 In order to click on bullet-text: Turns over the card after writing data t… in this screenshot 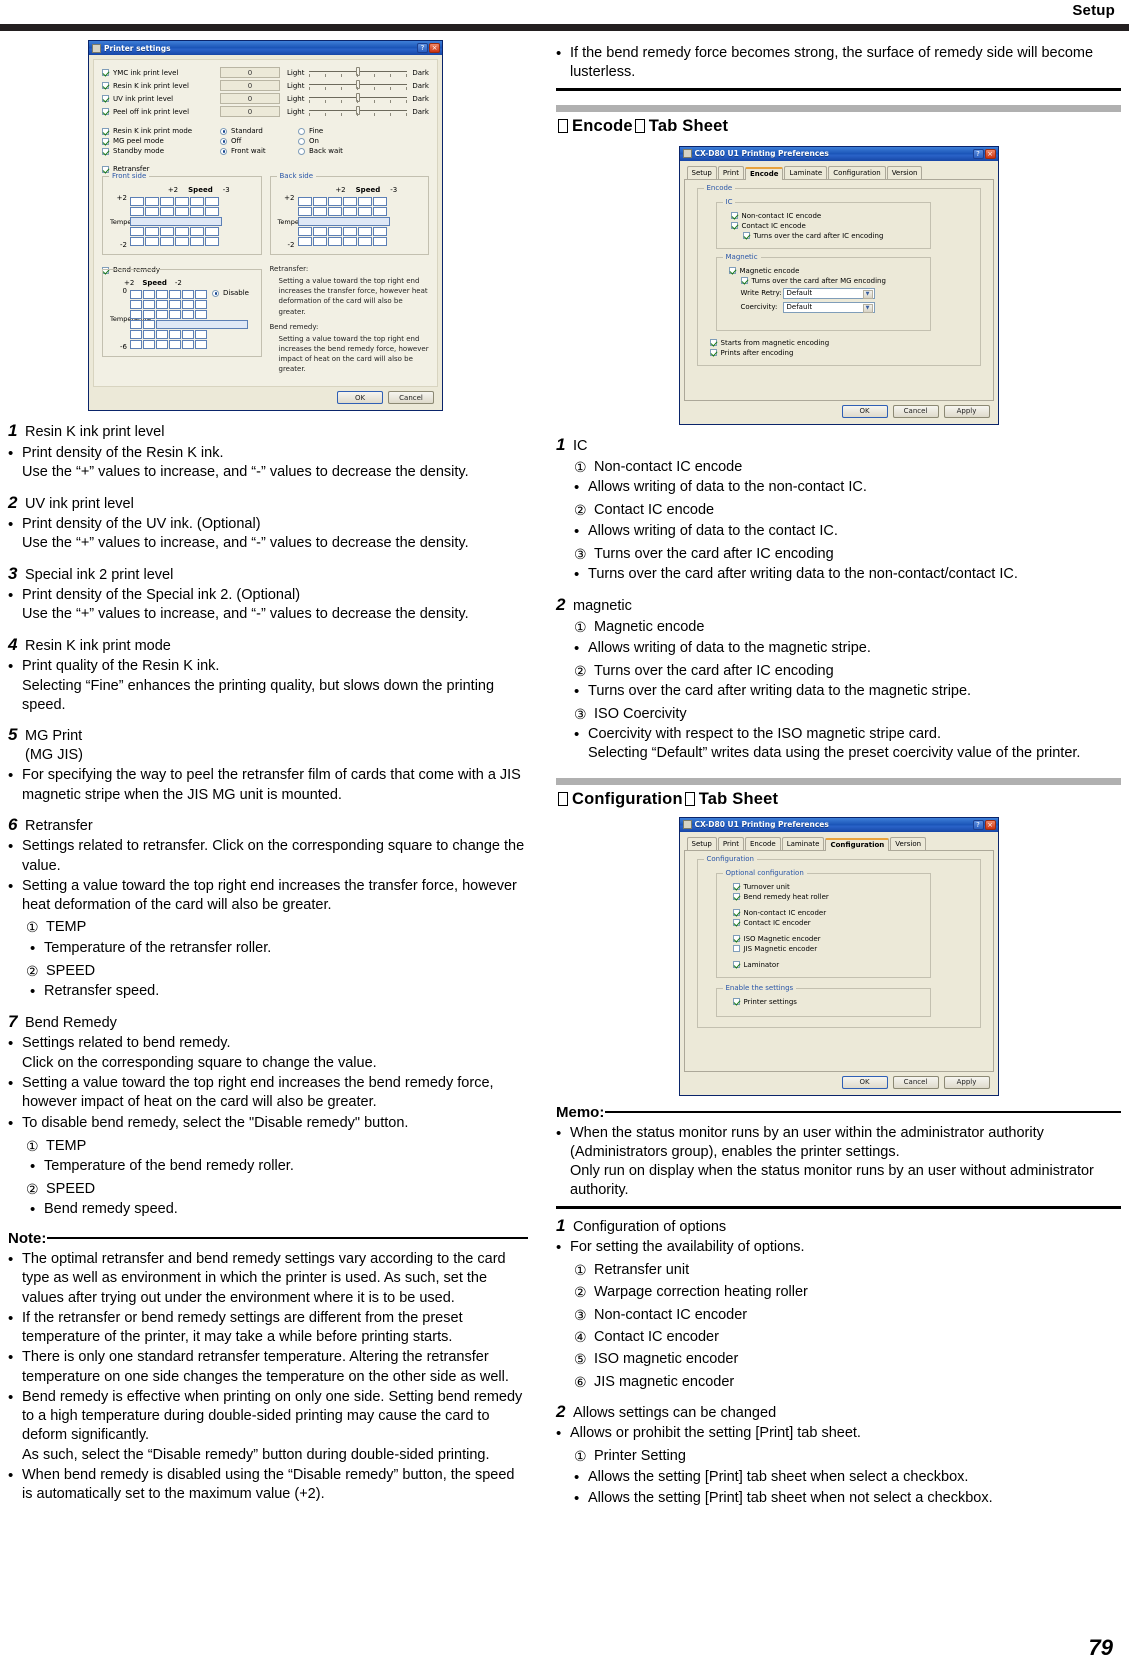, I will do `click(803, 573)`.